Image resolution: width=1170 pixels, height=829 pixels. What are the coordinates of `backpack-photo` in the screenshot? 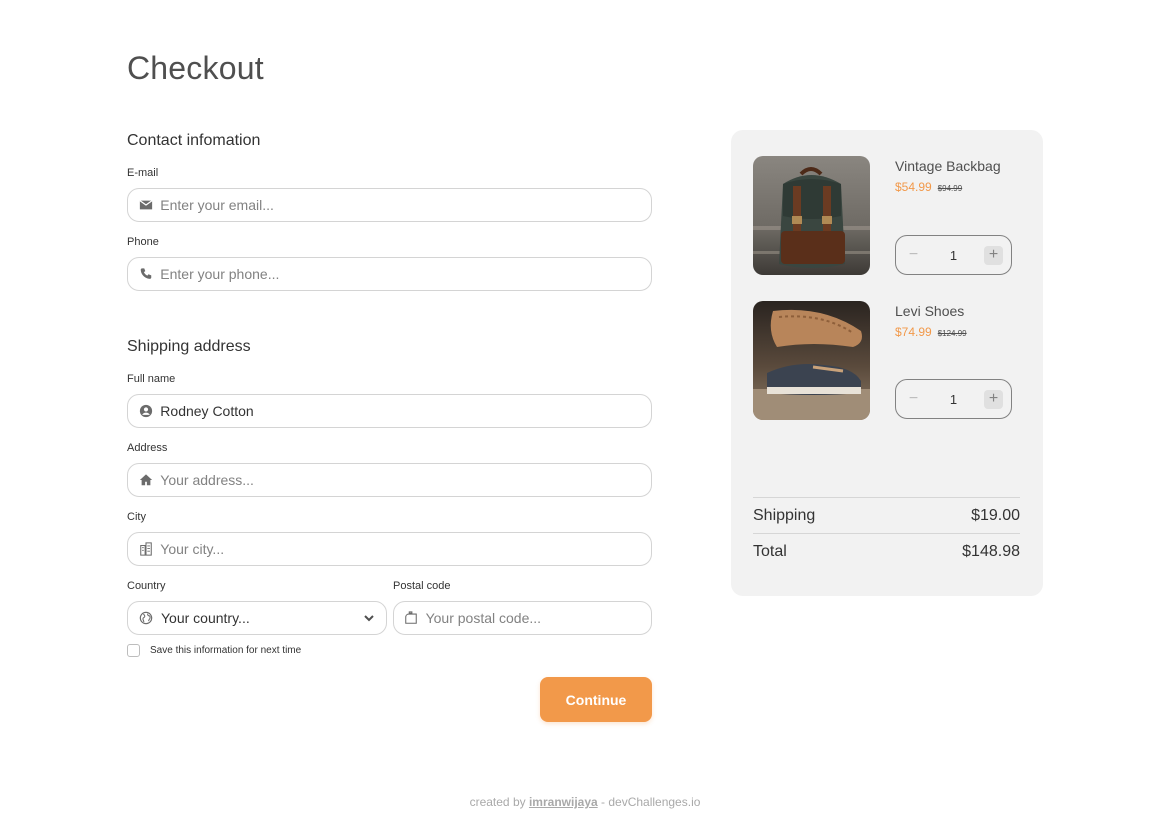 It's located at (811, 215).